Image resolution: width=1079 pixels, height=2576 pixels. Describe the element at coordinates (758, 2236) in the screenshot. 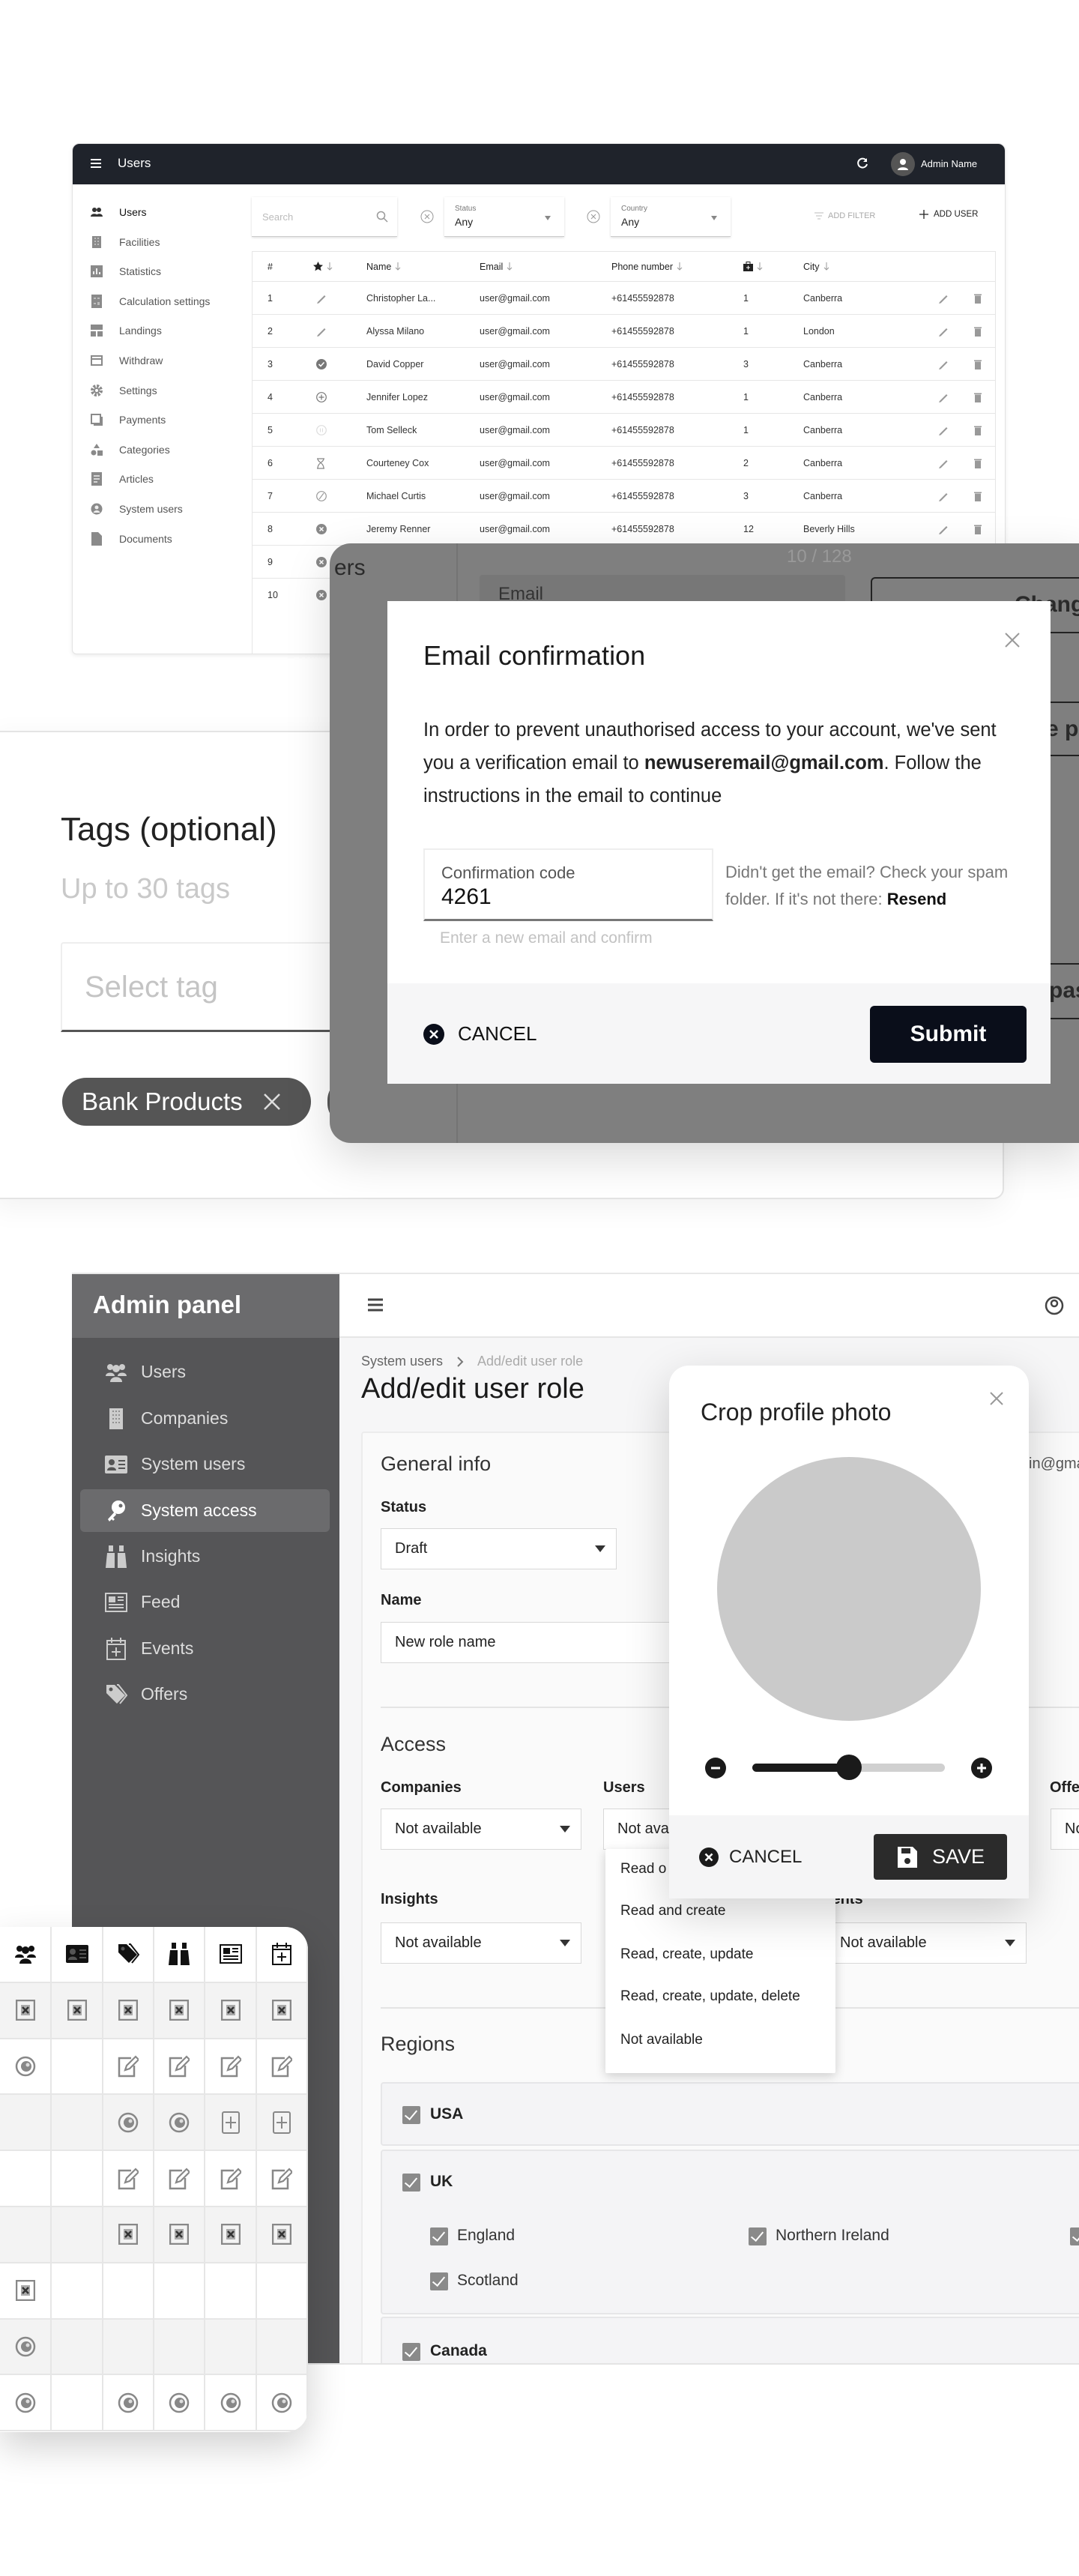

I see `northern-ireland-checkbox` at that location.